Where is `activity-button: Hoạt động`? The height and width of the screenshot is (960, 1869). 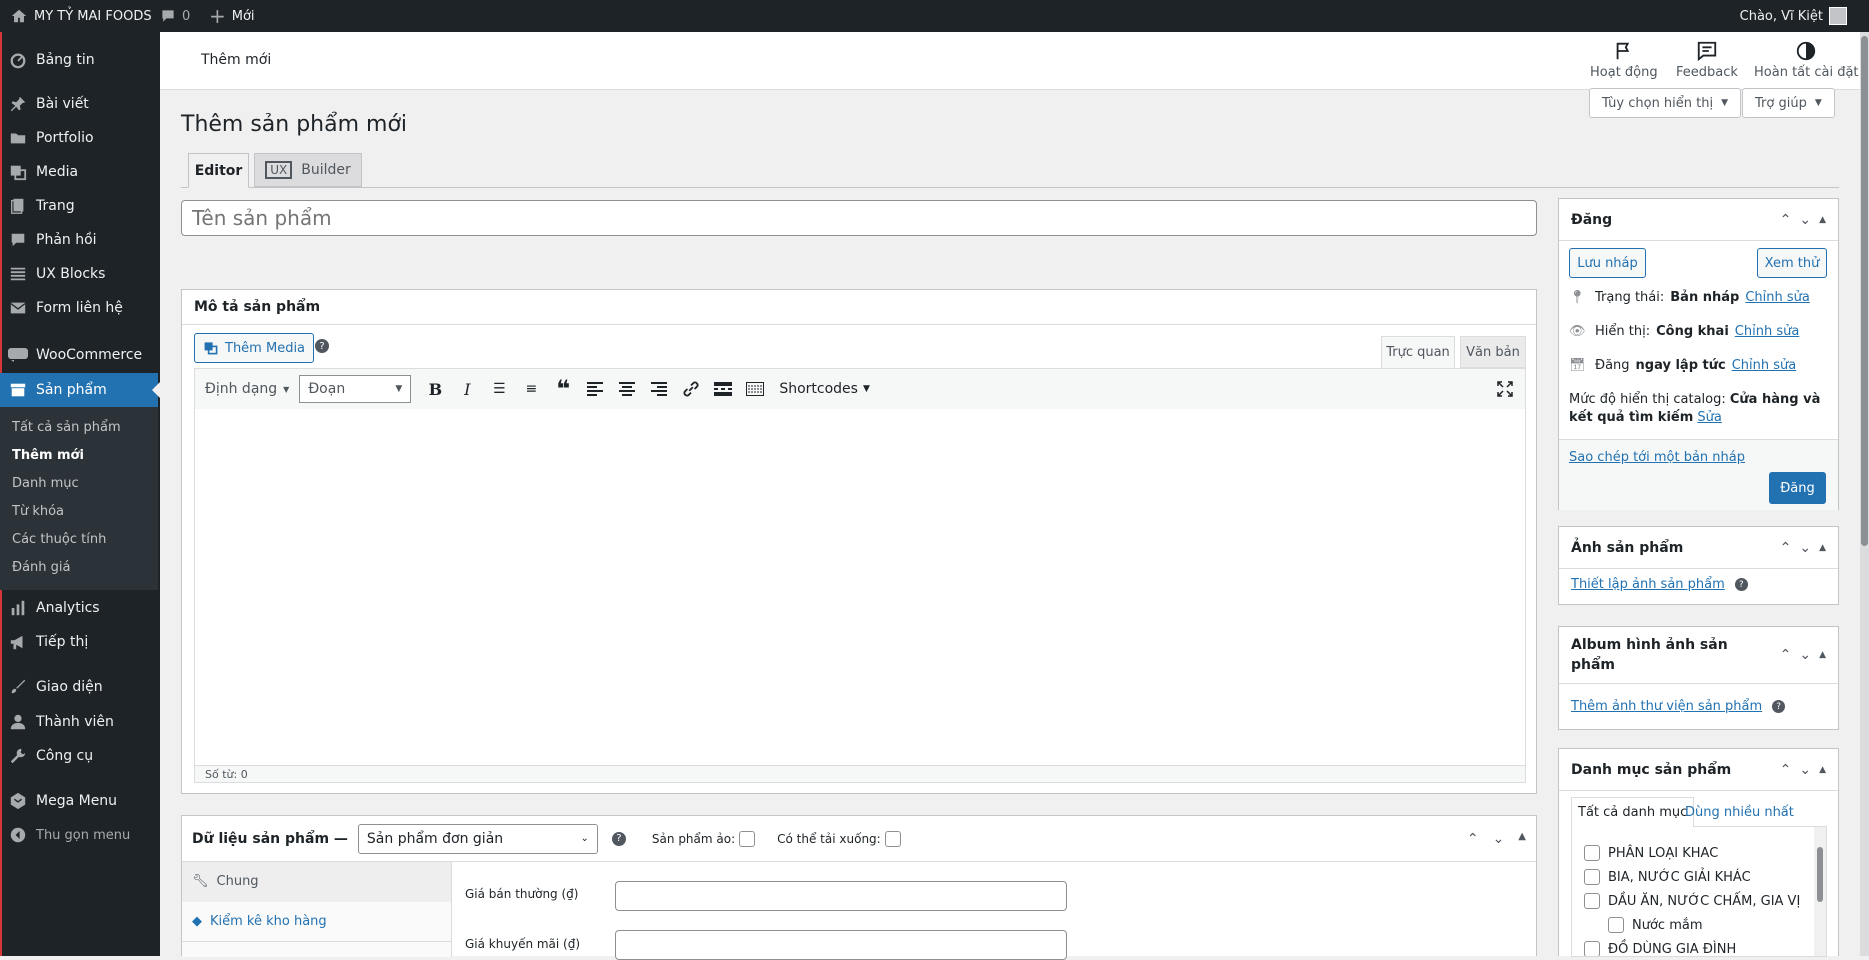
activity-button: Hoạt động is located at coordinates (1624, 60).